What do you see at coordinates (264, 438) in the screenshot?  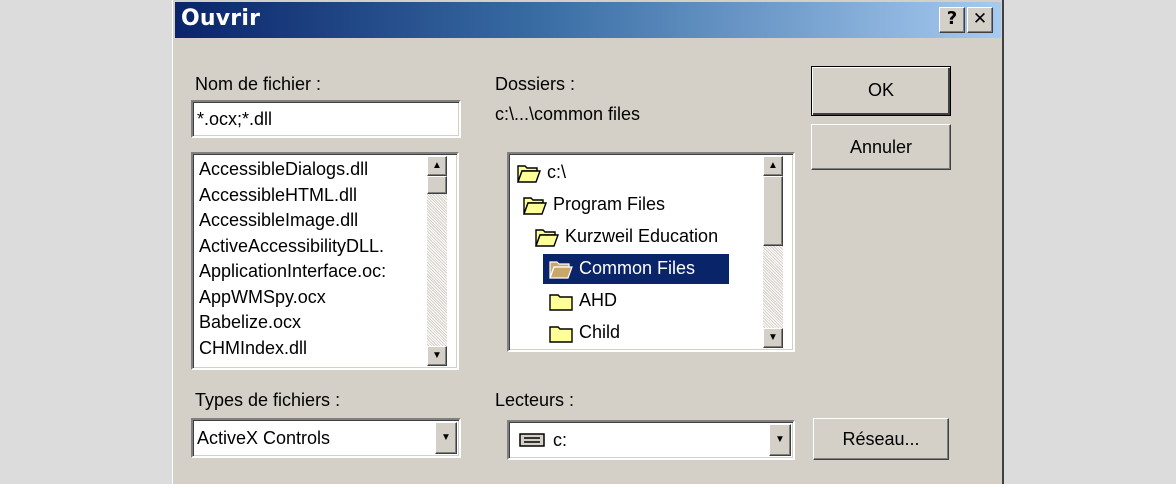 I see `file-types-value: ActiveX Controls` at bounding box center [264, 438].